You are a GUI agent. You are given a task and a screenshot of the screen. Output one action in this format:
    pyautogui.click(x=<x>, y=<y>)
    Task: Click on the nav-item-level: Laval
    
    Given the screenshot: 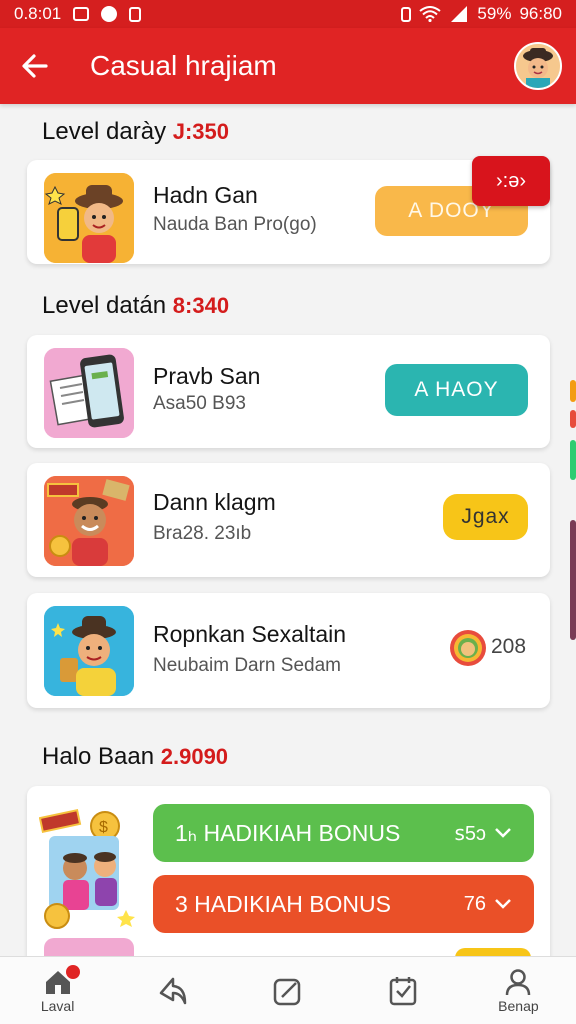 What is the action you would take?
    pyautogui.click(x=57, y=990)
    